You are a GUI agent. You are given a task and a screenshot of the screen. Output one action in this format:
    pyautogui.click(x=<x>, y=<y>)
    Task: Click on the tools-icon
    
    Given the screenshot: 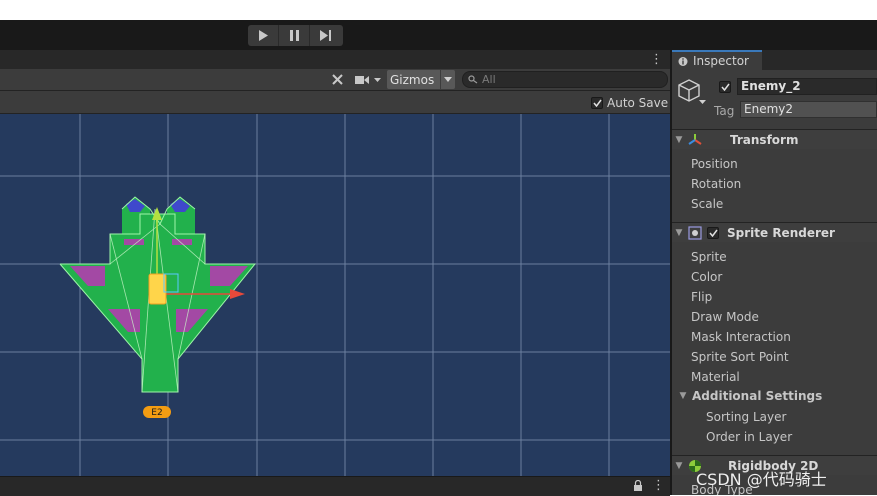 What is the action you would take?
    pyautogui.click(x=337, y=79)
    